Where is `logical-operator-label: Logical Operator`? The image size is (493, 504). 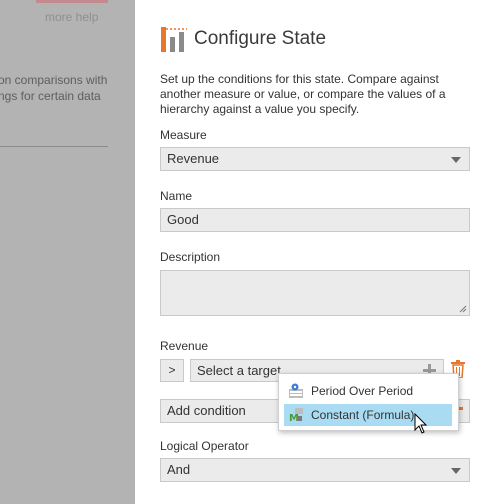
logical-operator-label: Logical Operator is located at coordinates (204, 446).